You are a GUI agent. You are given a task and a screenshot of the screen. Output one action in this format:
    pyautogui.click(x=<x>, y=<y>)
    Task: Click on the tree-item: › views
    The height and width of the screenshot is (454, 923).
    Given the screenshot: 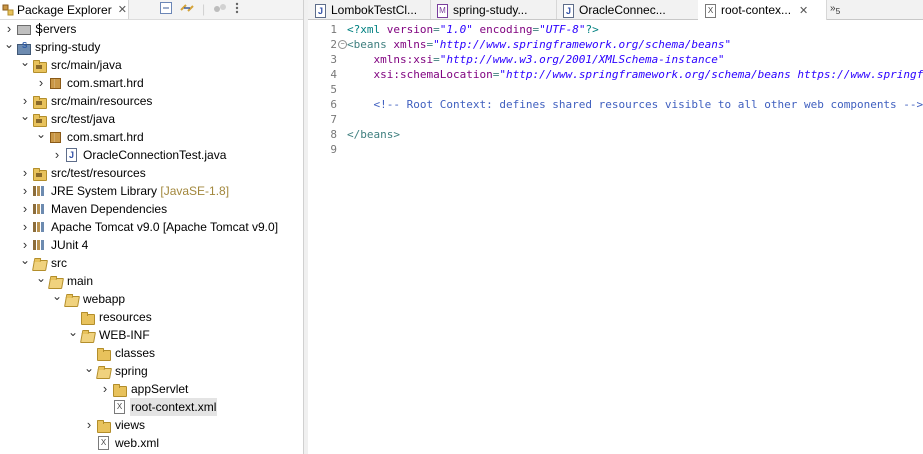 What is the action you would take?
    pyautogui.click(x=151, y=425)
    